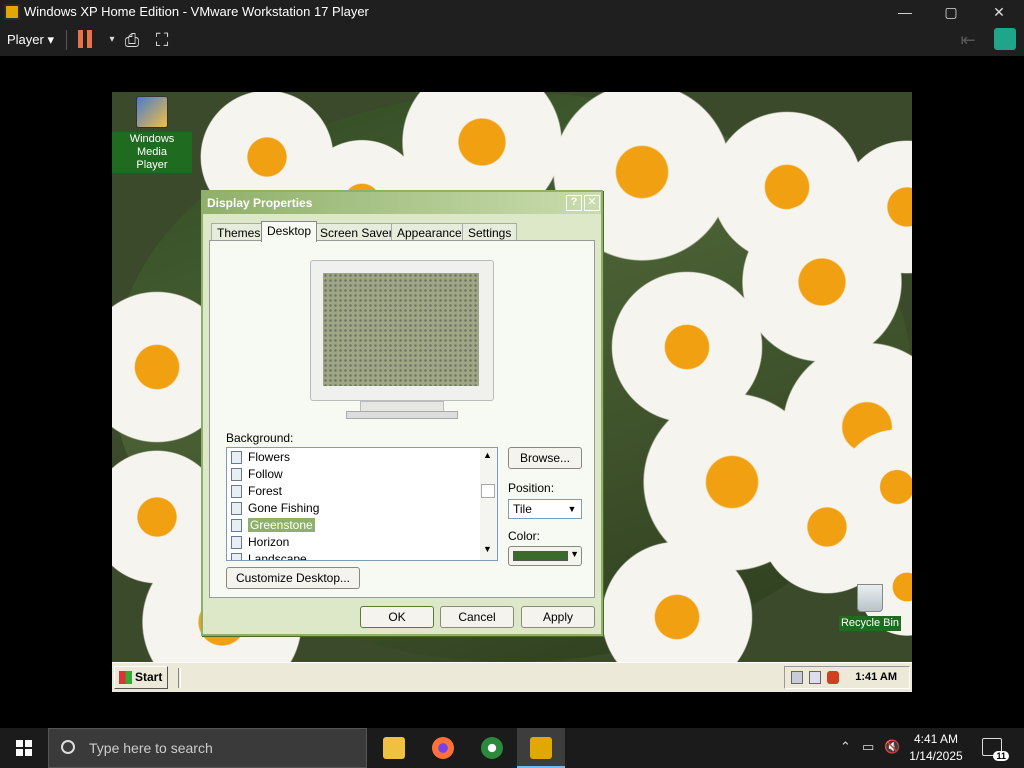 The height and width of the screenshot is (768, 1024). Describe the element at coordinates (289, 231) in the screenshot. I see `tab-desktop: Desktop` at that location.